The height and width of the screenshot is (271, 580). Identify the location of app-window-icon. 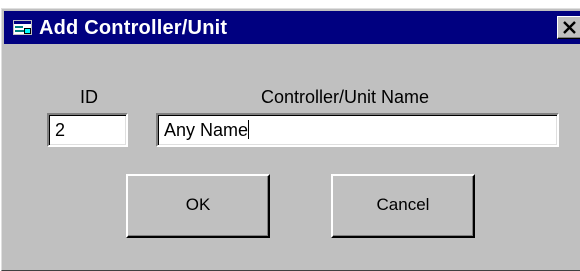
(22, 27).